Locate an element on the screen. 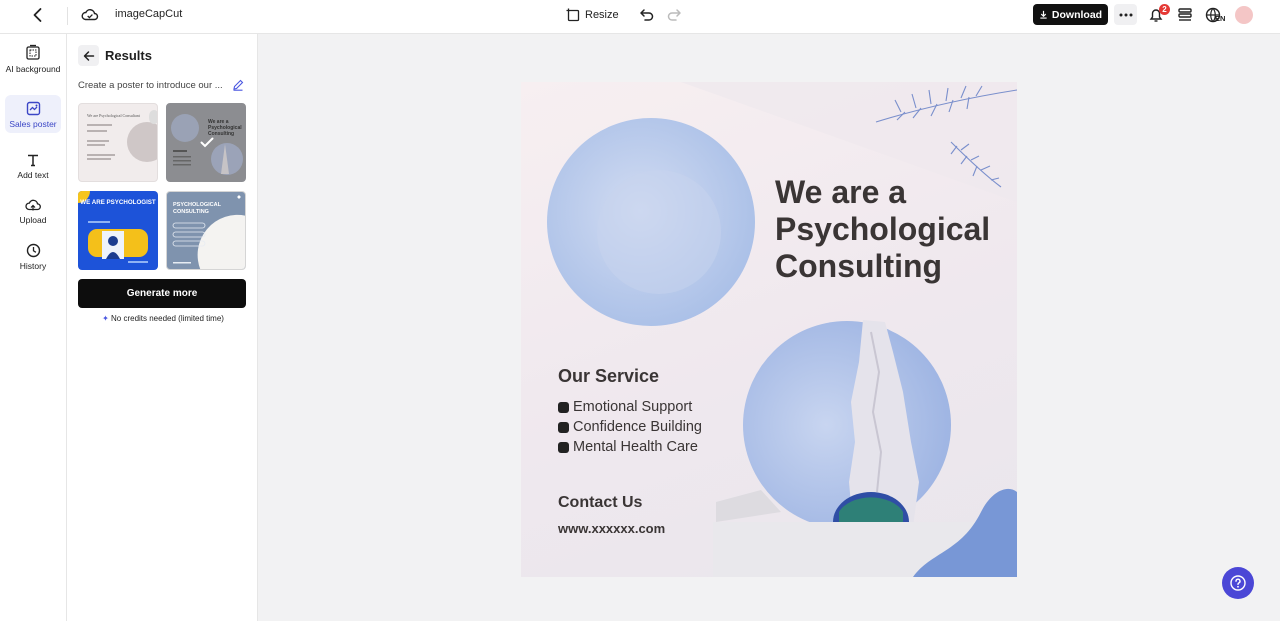 This screenshot has width=1280, height=621. service-item: Mental Health Care is located at coordinates (630, 447).